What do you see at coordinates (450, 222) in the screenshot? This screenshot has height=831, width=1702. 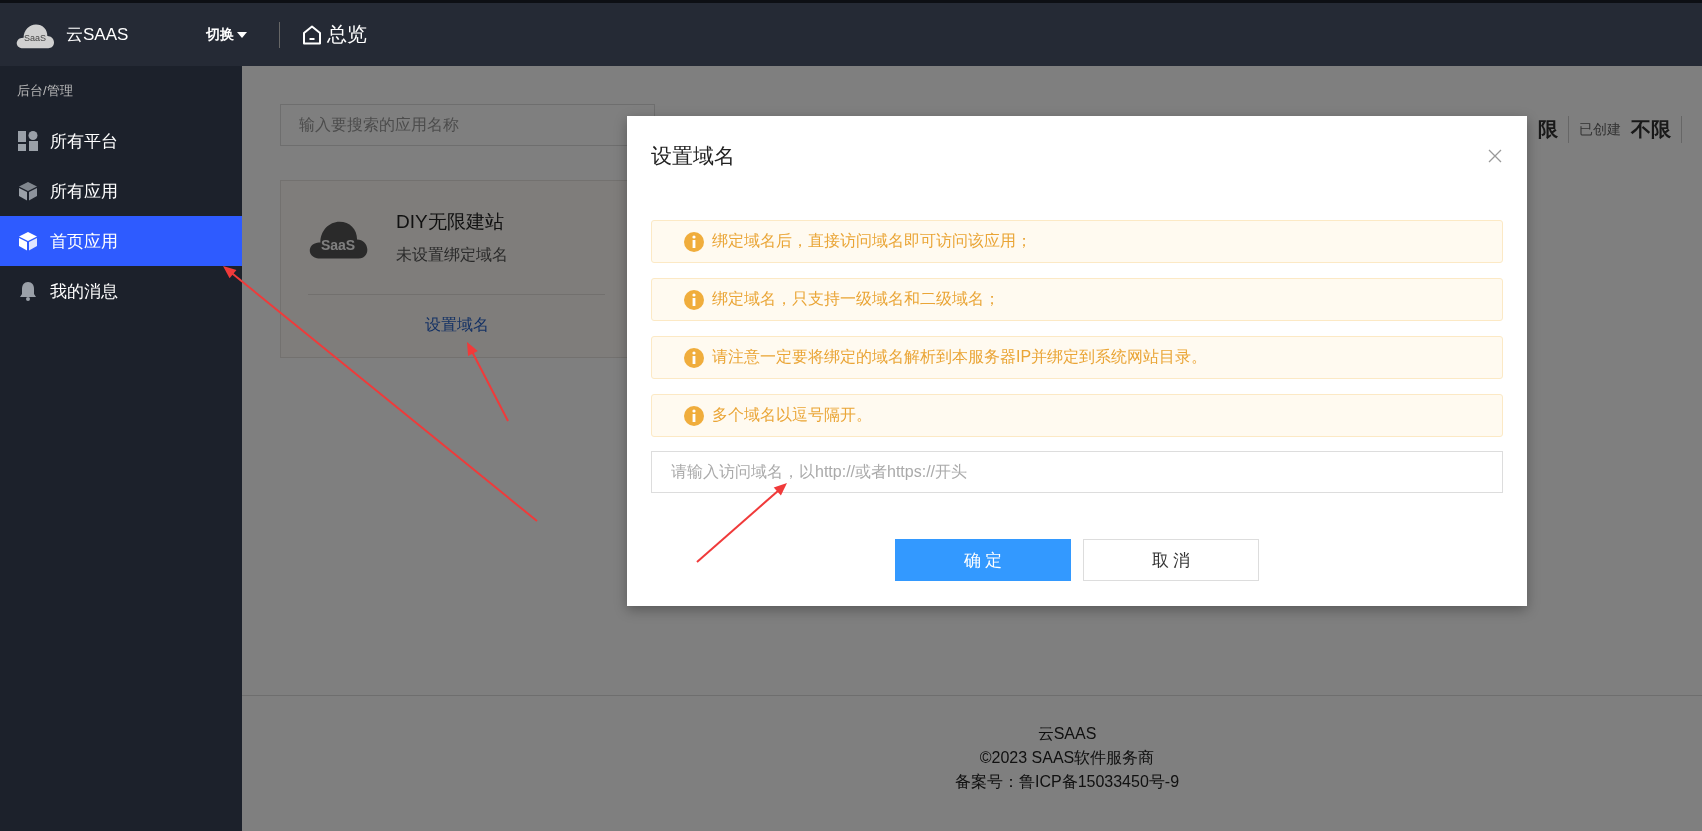 I see `app-name: DIY无限建站` at bounding box center [450, 222].